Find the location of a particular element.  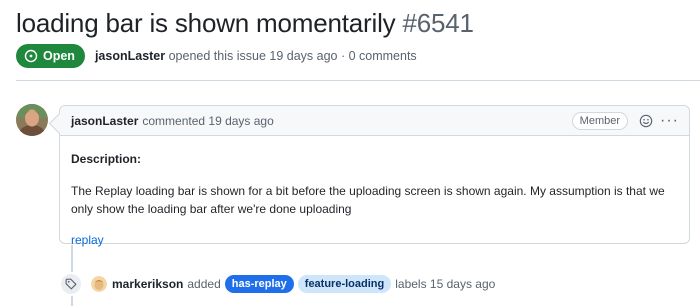

issue-title-text: loading bar is shown momentarily is located at coordinates (206, 23).